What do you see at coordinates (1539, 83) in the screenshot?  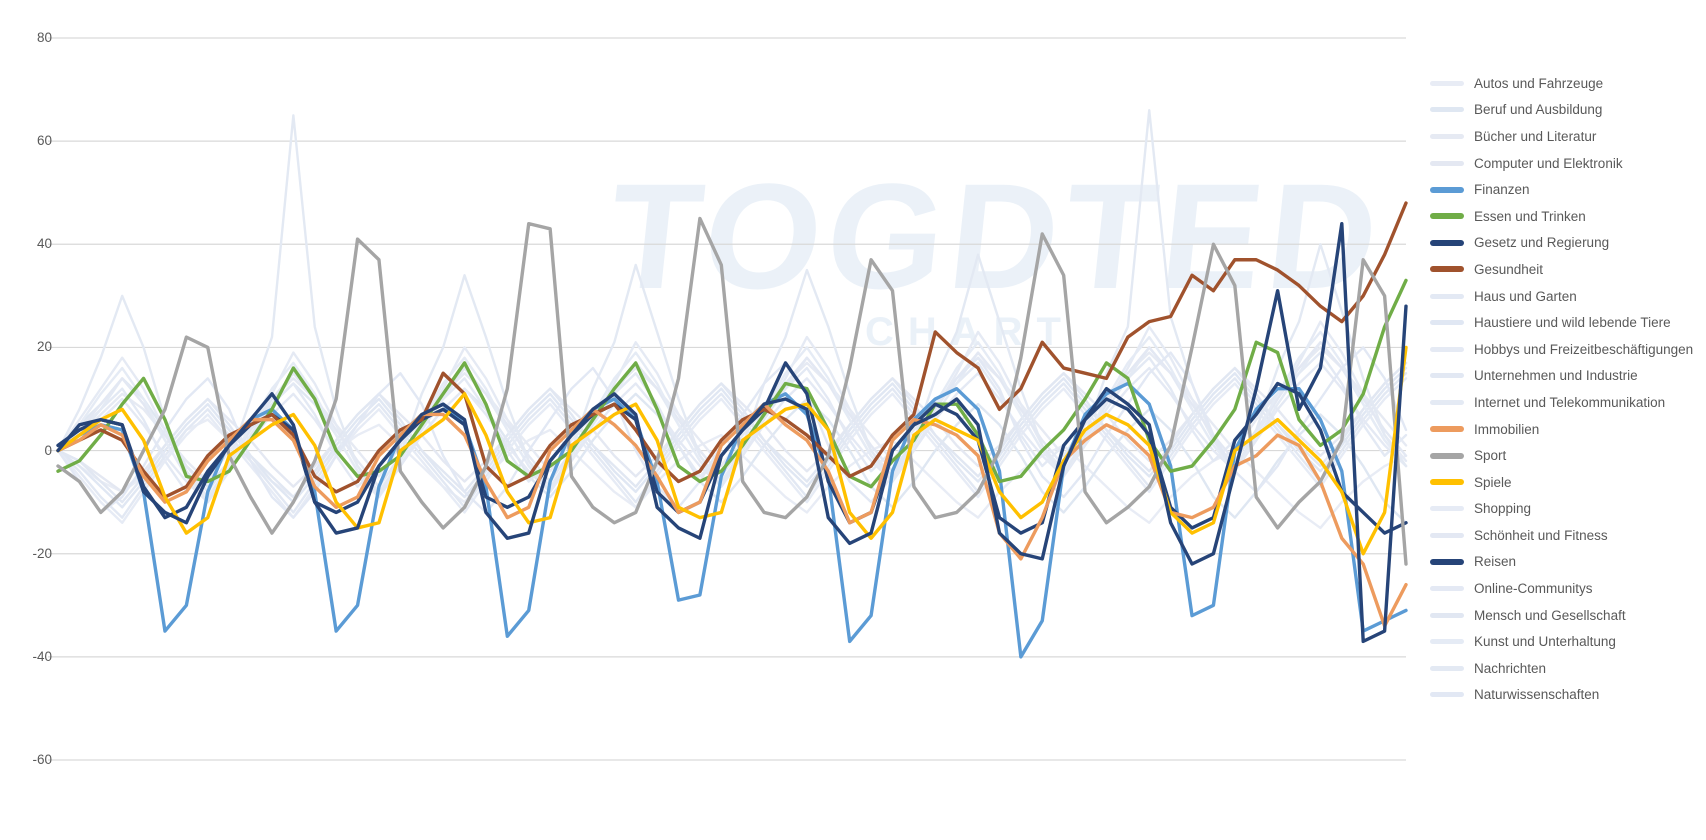 I see `legend-item-label: Autos und Fahrzeuge` at bounding box center [1539, 83].